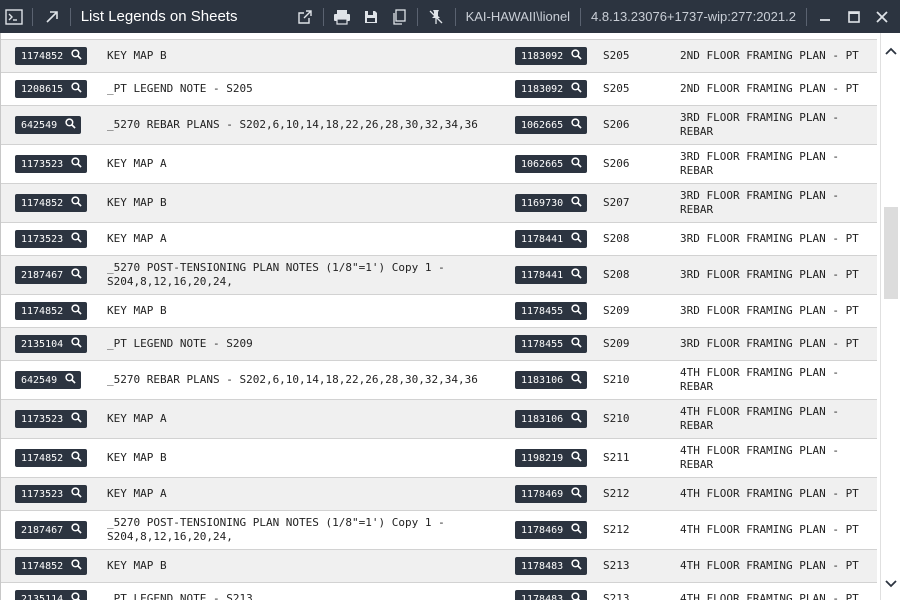 The height and width of the screenshot is (600, 900). What do you see at coordinates (759, 124) in the screenshot?
I see `sheet-title: 3RD FLOOR FRAMING PLAN - REBAR` at bounding box center [759, 124].